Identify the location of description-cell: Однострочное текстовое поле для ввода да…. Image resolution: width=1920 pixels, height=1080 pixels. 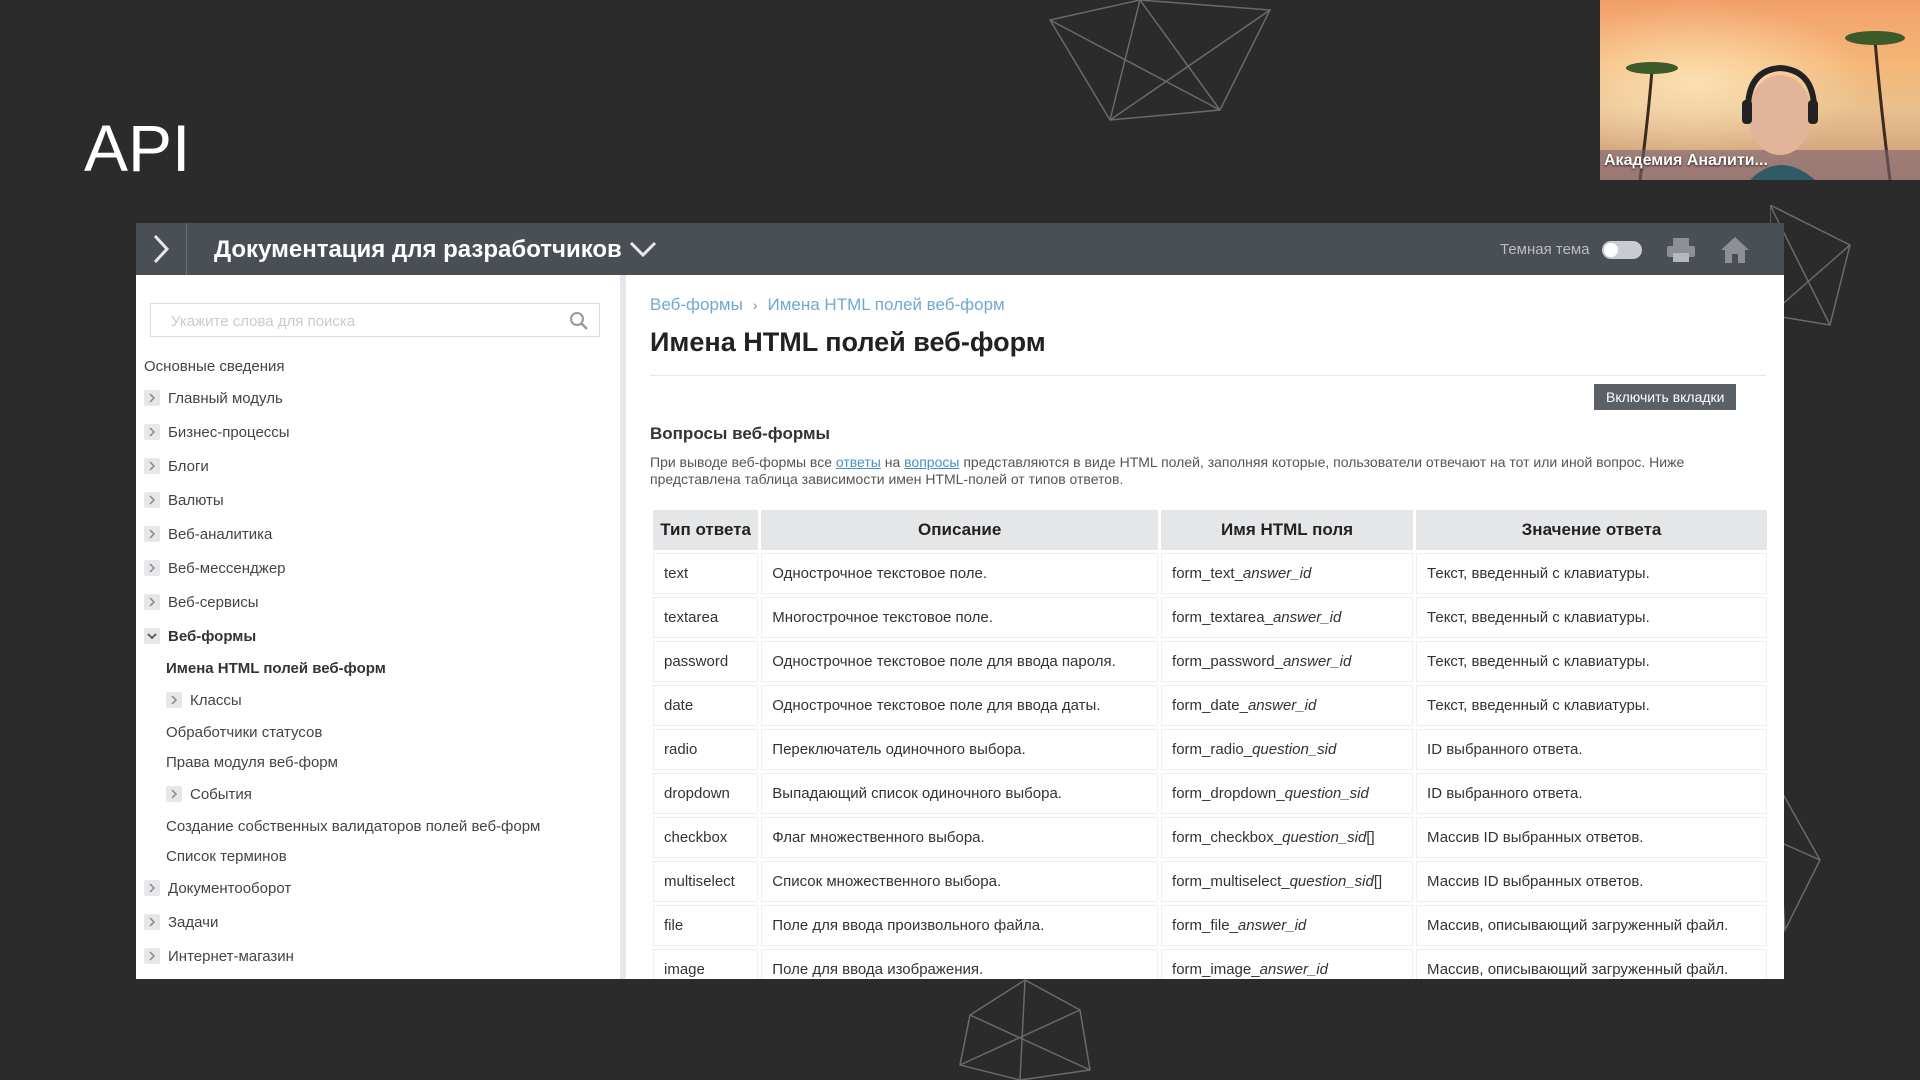
(960, 705).